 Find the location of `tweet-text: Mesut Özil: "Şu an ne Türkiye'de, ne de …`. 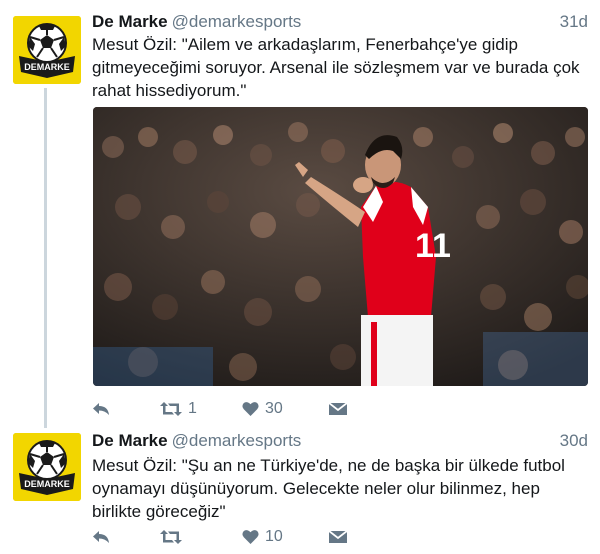

tweet-text: Mesut Özil: "Şu an ne Türkiye'de, ne de … is located at coordinates (328, 488).